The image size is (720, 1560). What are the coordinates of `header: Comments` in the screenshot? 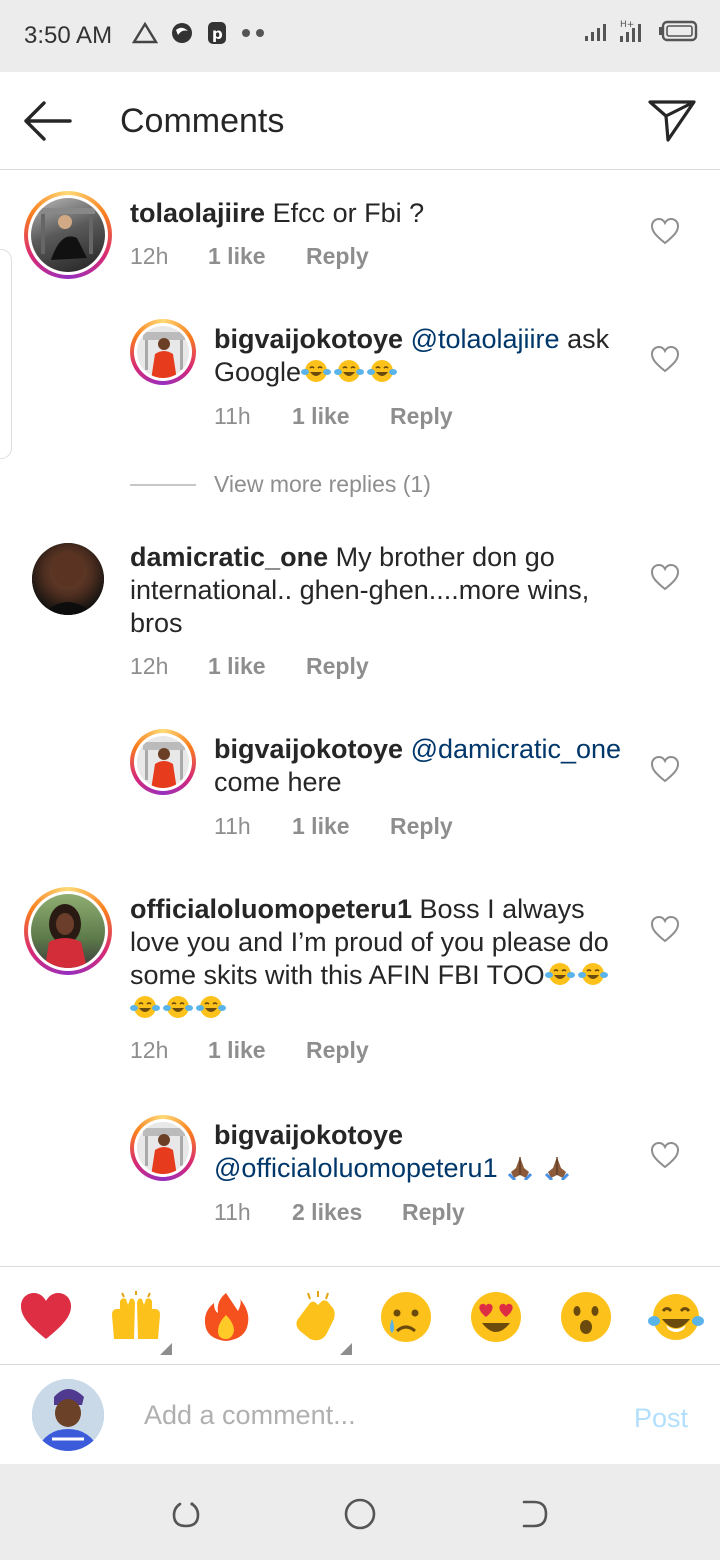 It's located at (360, 121).